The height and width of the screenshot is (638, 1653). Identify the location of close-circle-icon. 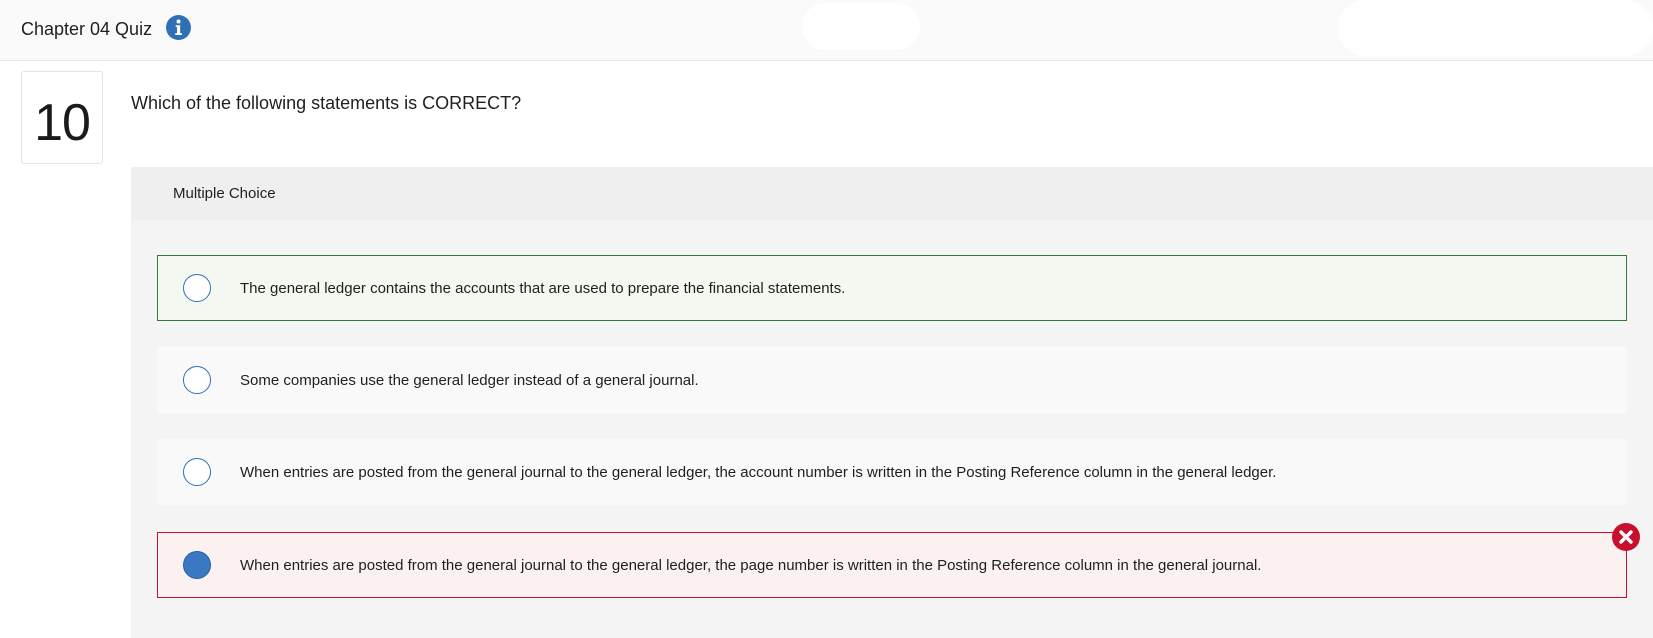
(1626, 537).